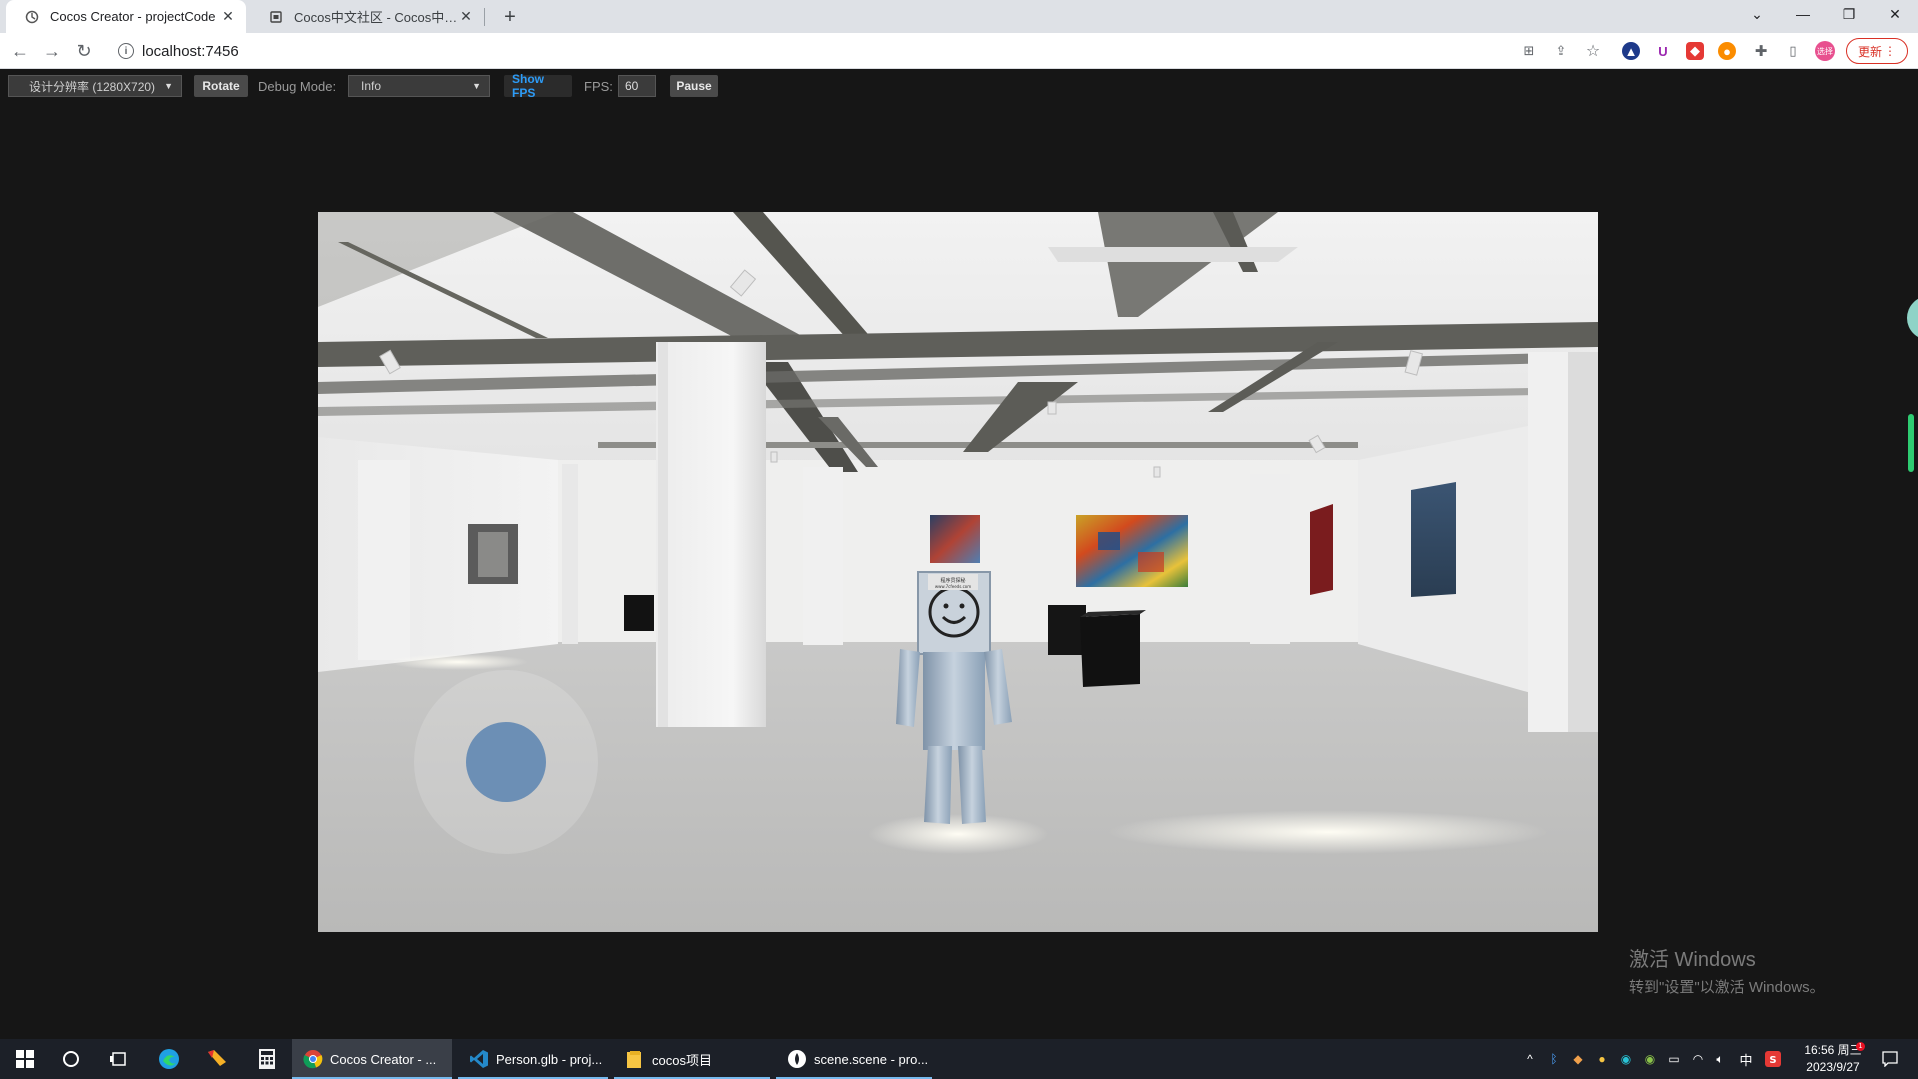  I want to click on site-info-icon: i, so click(126, 51).